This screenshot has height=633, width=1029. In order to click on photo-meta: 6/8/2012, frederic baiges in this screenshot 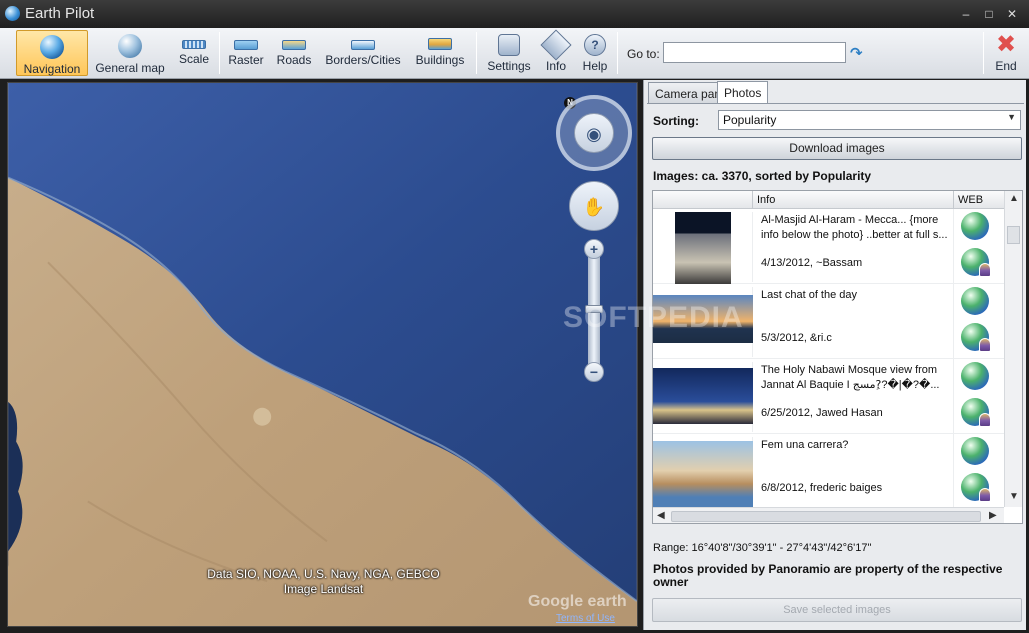, I will do `click(822, 488)`.